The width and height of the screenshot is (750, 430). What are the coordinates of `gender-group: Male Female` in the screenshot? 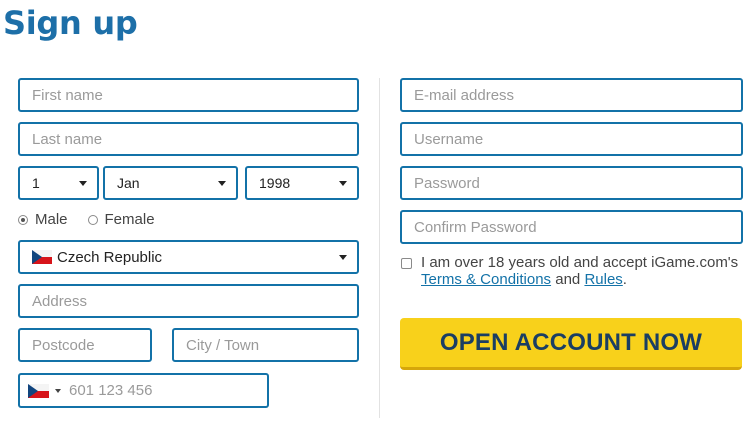 It's located at (86, 219).